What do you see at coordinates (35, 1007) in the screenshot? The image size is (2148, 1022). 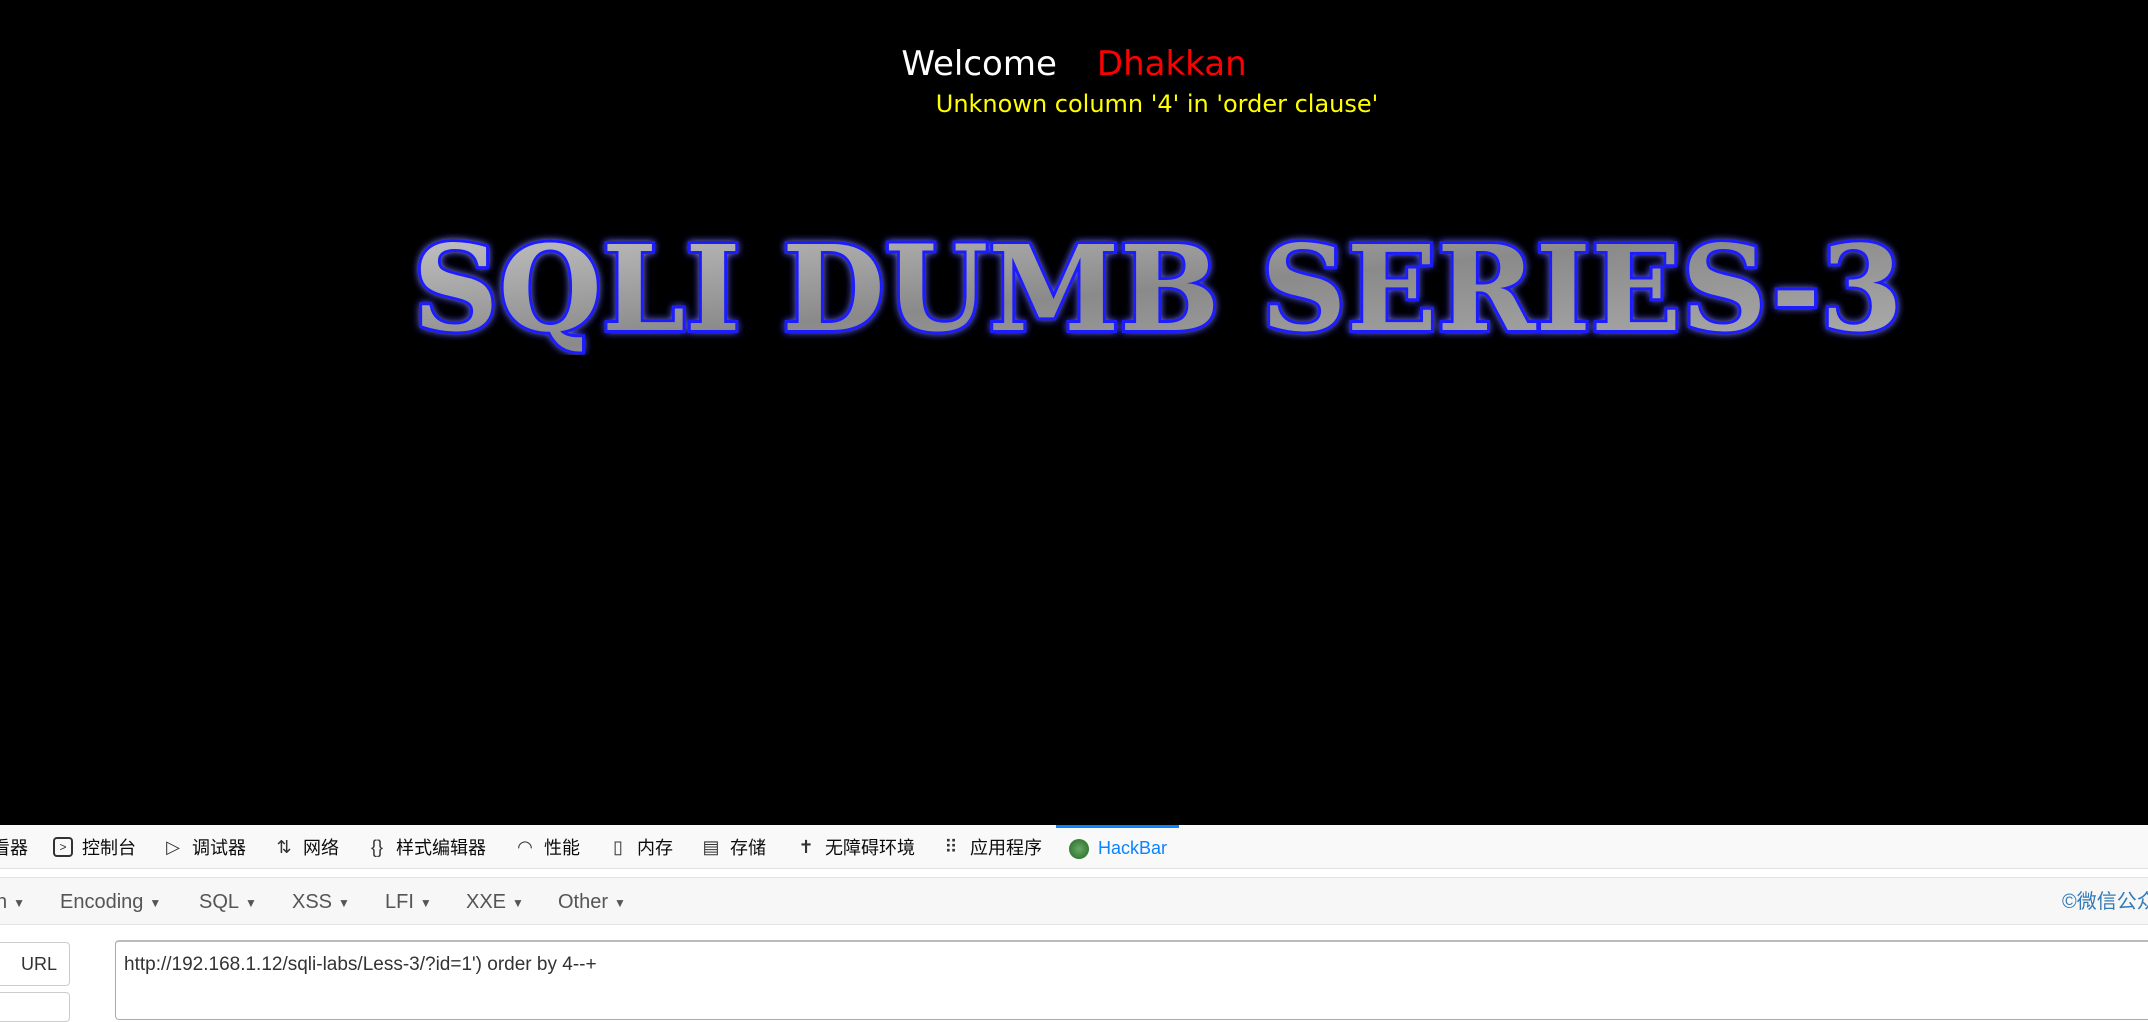 I see `split-url-button` at bounding box center [35, 1007].